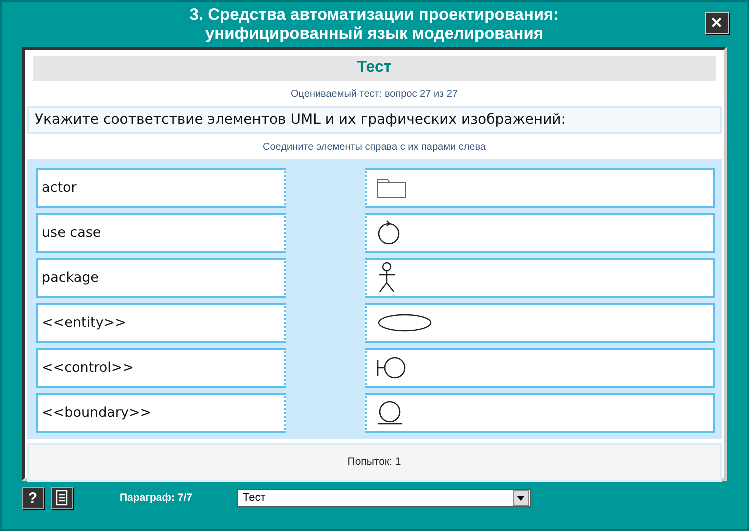  I want to click on term-item: <<boundary>>, so click(161, 413).